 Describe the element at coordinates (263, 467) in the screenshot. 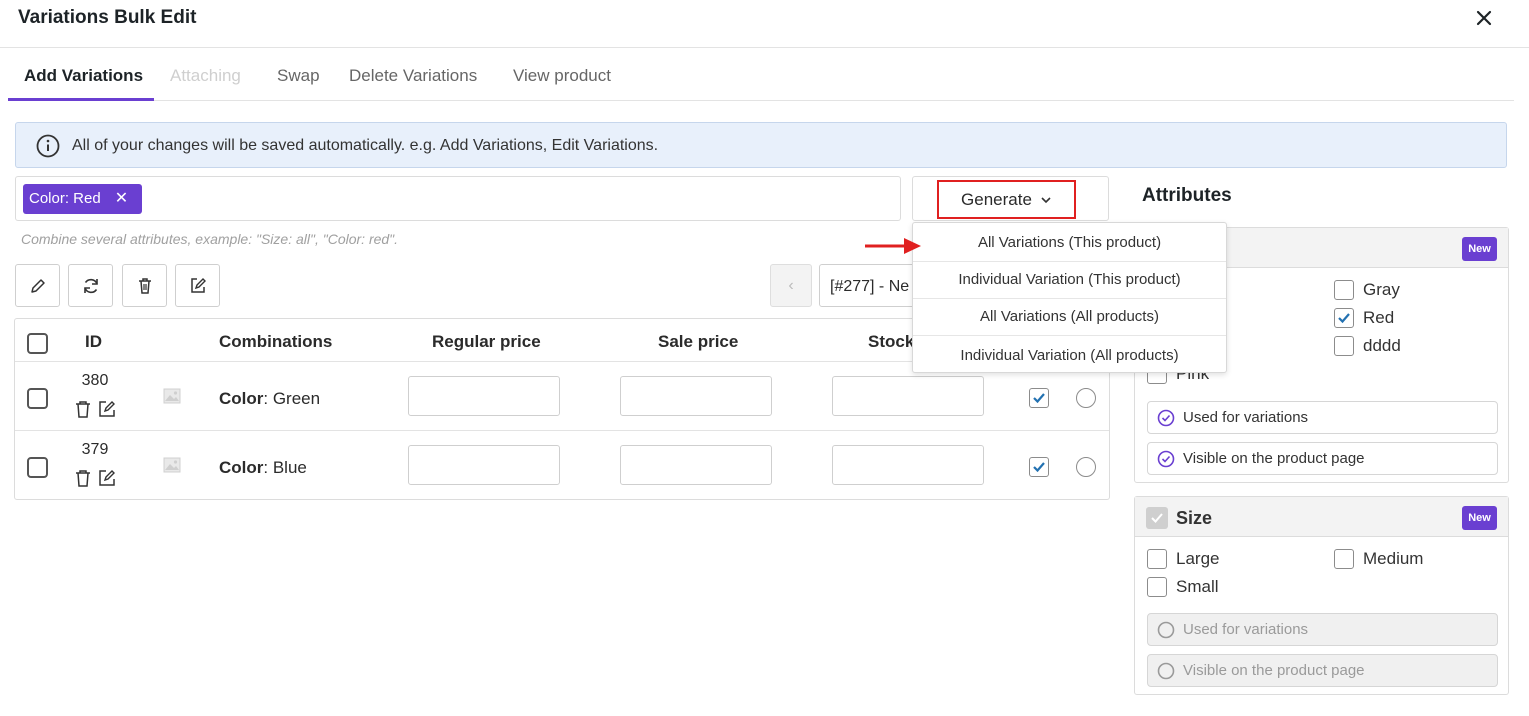

I see `combination-label: Color: Blue` at that location.